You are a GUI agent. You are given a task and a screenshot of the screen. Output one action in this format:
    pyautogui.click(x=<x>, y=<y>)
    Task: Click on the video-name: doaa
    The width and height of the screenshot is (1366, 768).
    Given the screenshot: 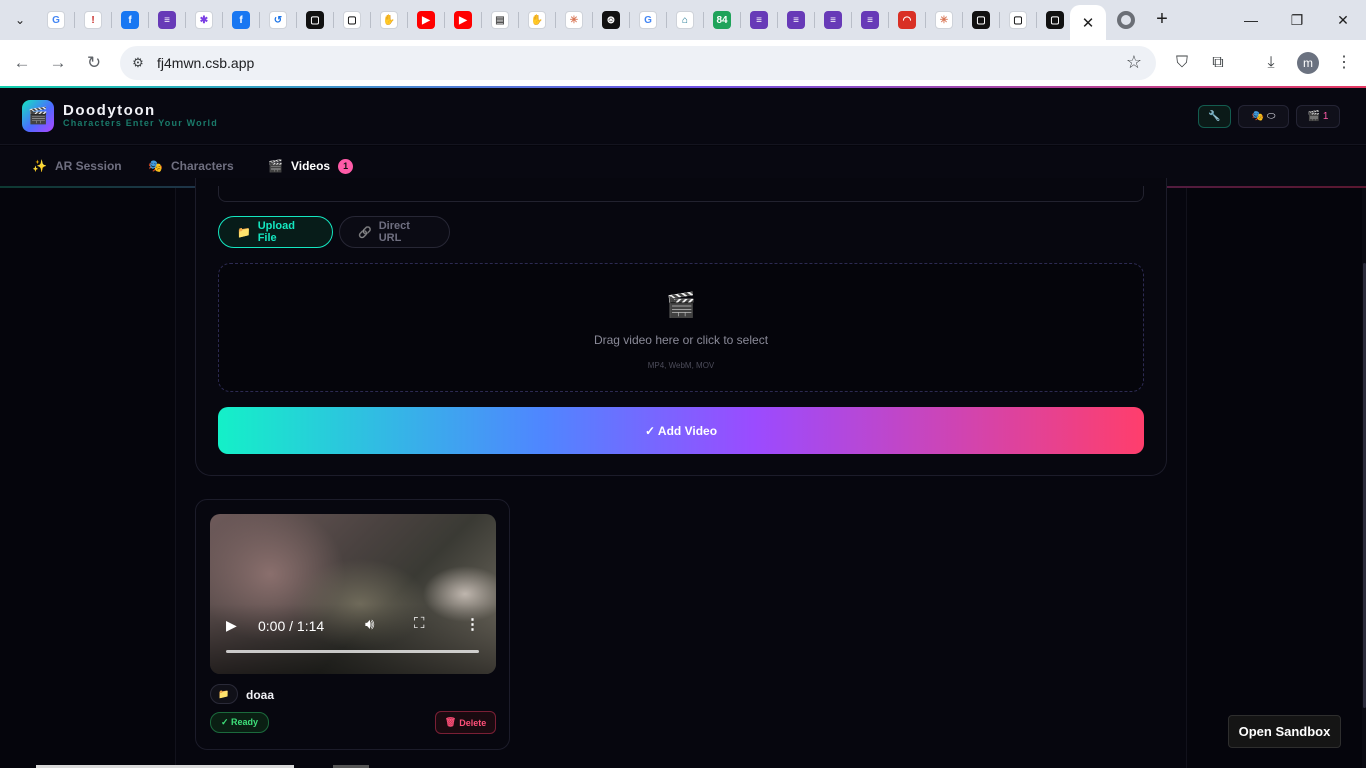 What is the action you would take?
    pyautogui.click(x=260, y=695)
    